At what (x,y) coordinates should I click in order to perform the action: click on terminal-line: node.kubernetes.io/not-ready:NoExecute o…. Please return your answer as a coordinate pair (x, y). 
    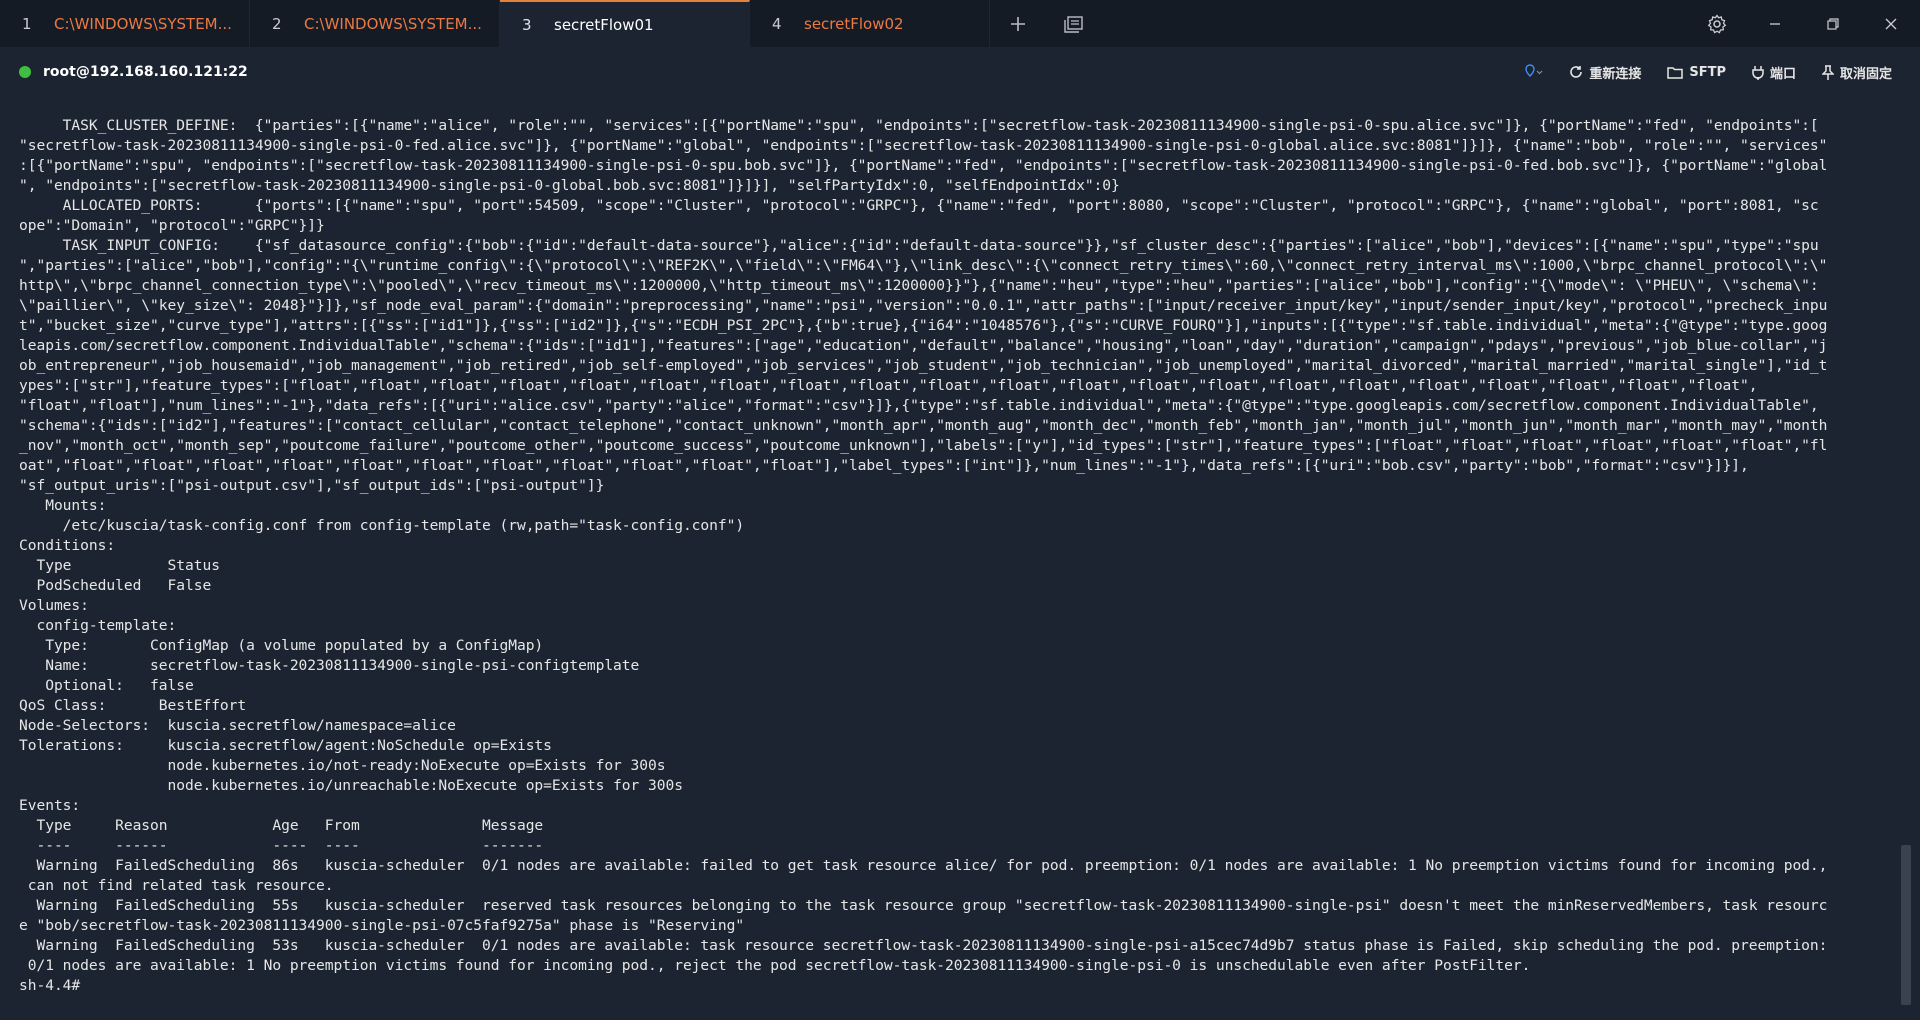
    Looking at the image, I should click on (342, 765).